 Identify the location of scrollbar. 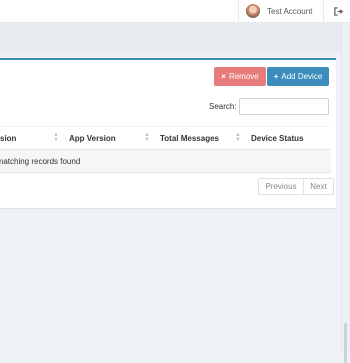
(345, 193).